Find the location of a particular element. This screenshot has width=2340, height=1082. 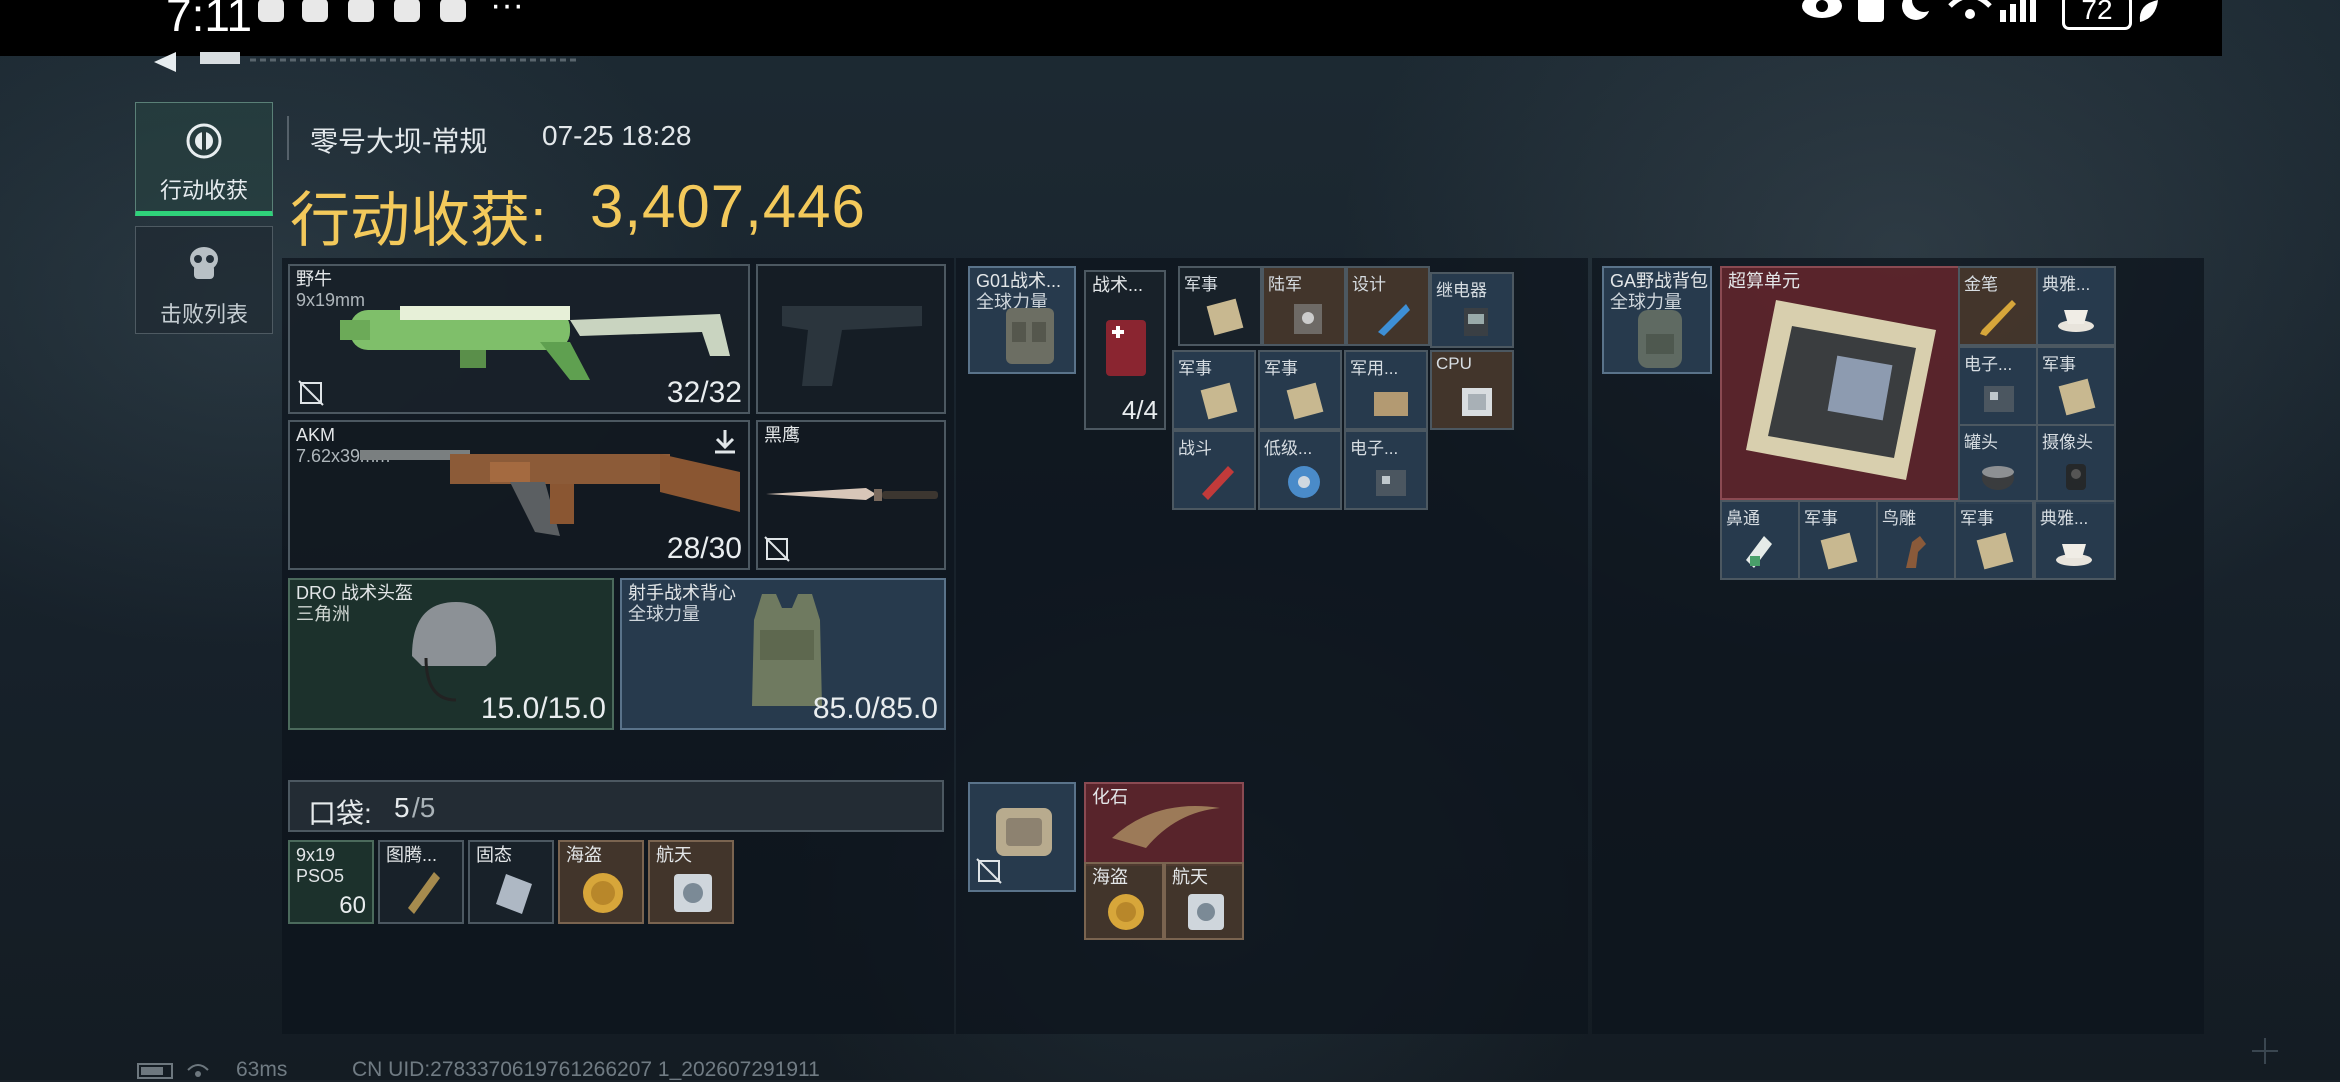

download-icon is located at coordinates (725, 441).